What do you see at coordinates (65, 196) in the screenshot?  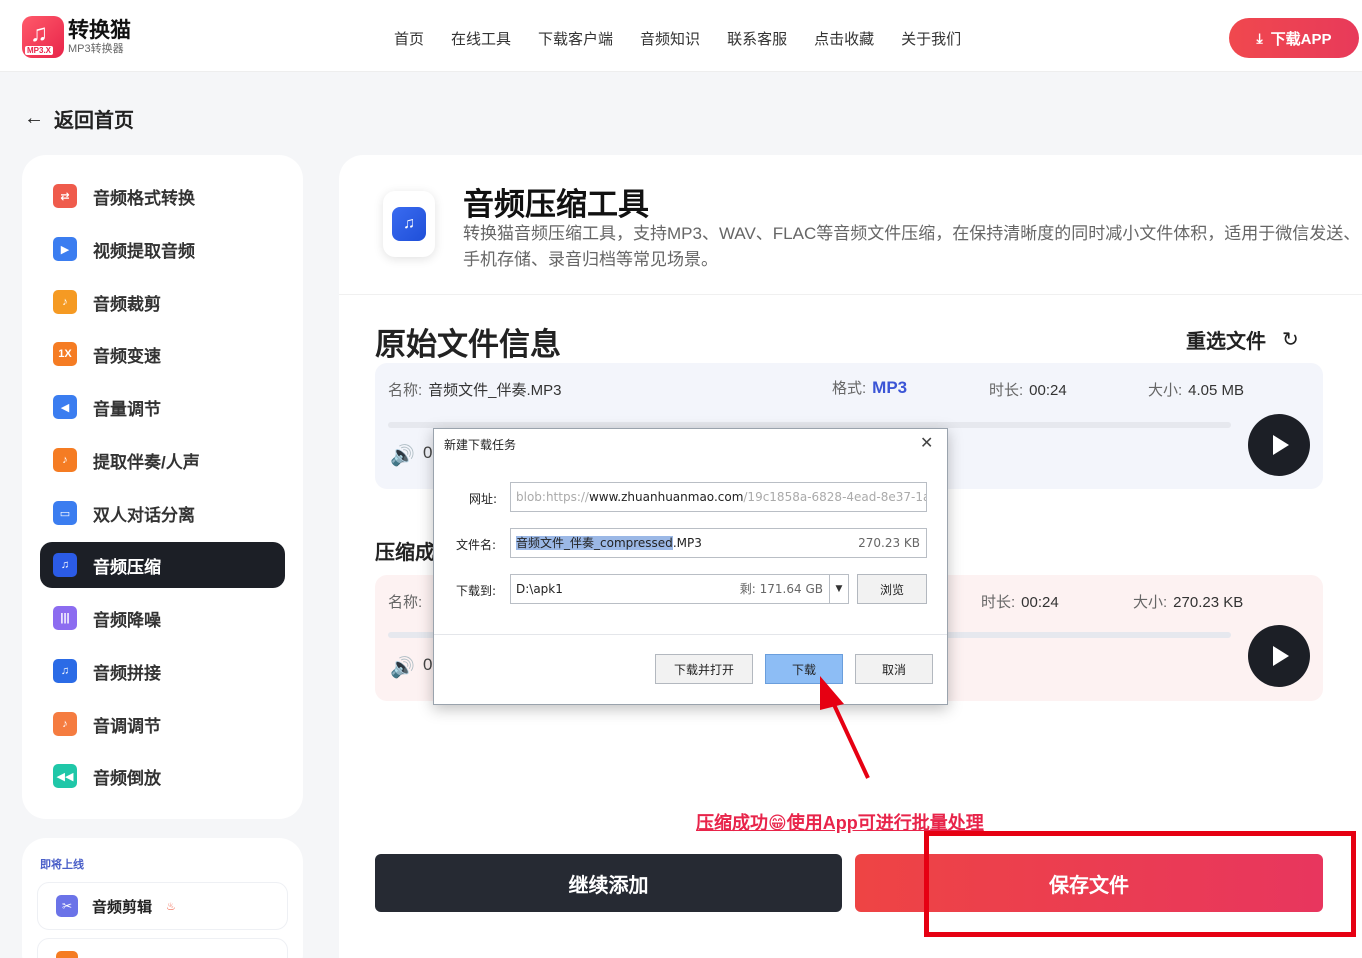 I see `format-convert-icon: ⇄` at bounding box center [65, 196].